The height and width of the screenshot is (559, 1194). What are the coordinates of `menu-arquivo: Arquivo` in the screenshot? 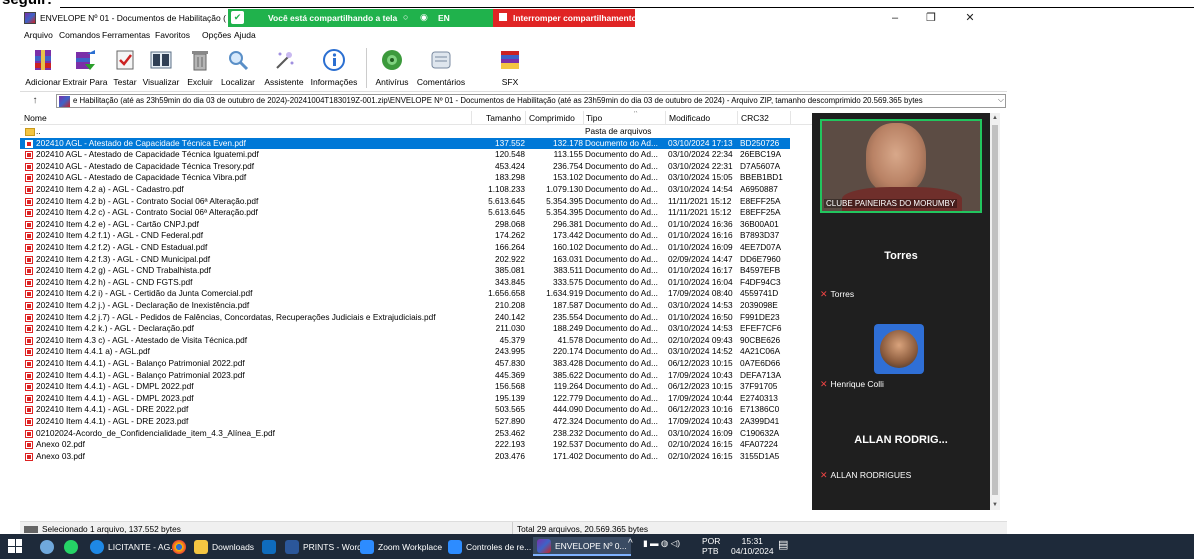 It's located at (38, 35).